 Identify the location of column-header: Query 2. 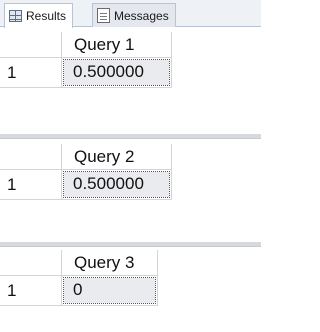
(117, 157).